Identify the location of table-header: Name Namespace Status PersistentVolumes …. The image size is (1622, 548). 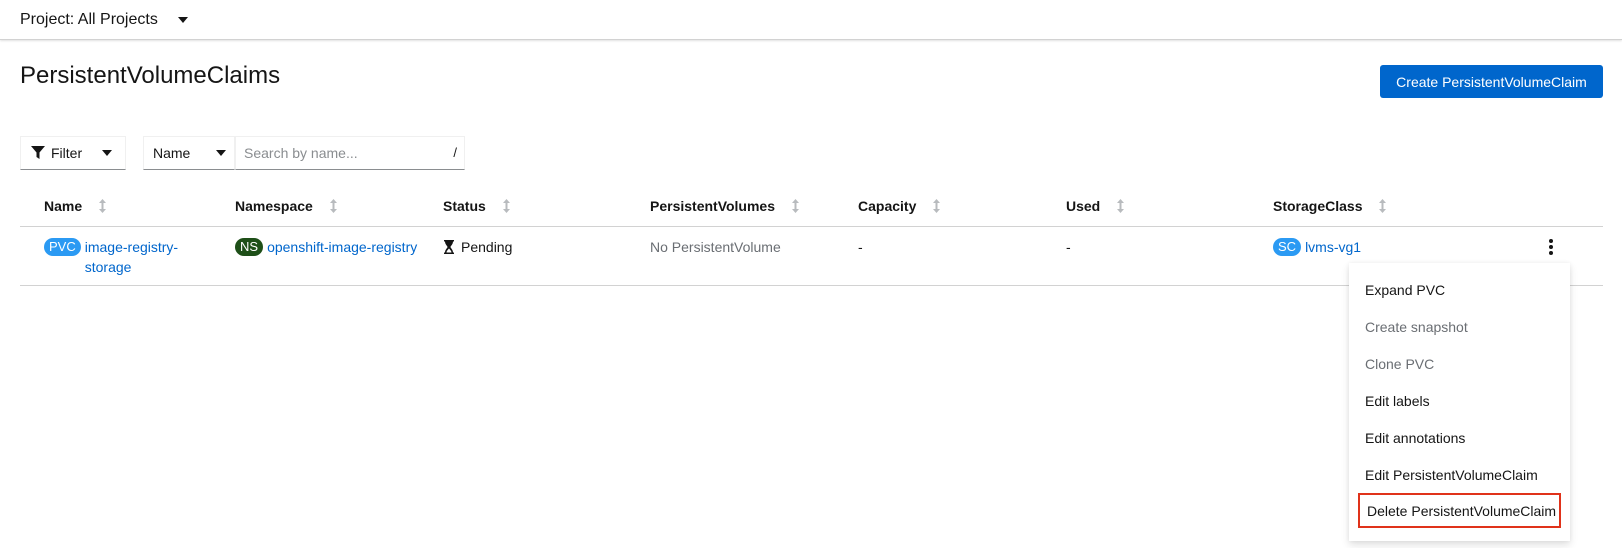
(811, 206).